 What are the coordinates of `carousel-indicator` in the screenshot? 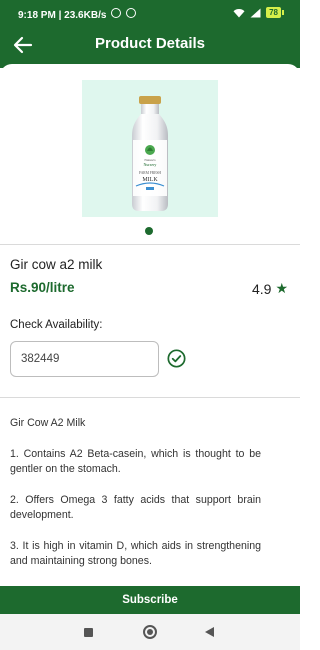 It's located at (149, 231).